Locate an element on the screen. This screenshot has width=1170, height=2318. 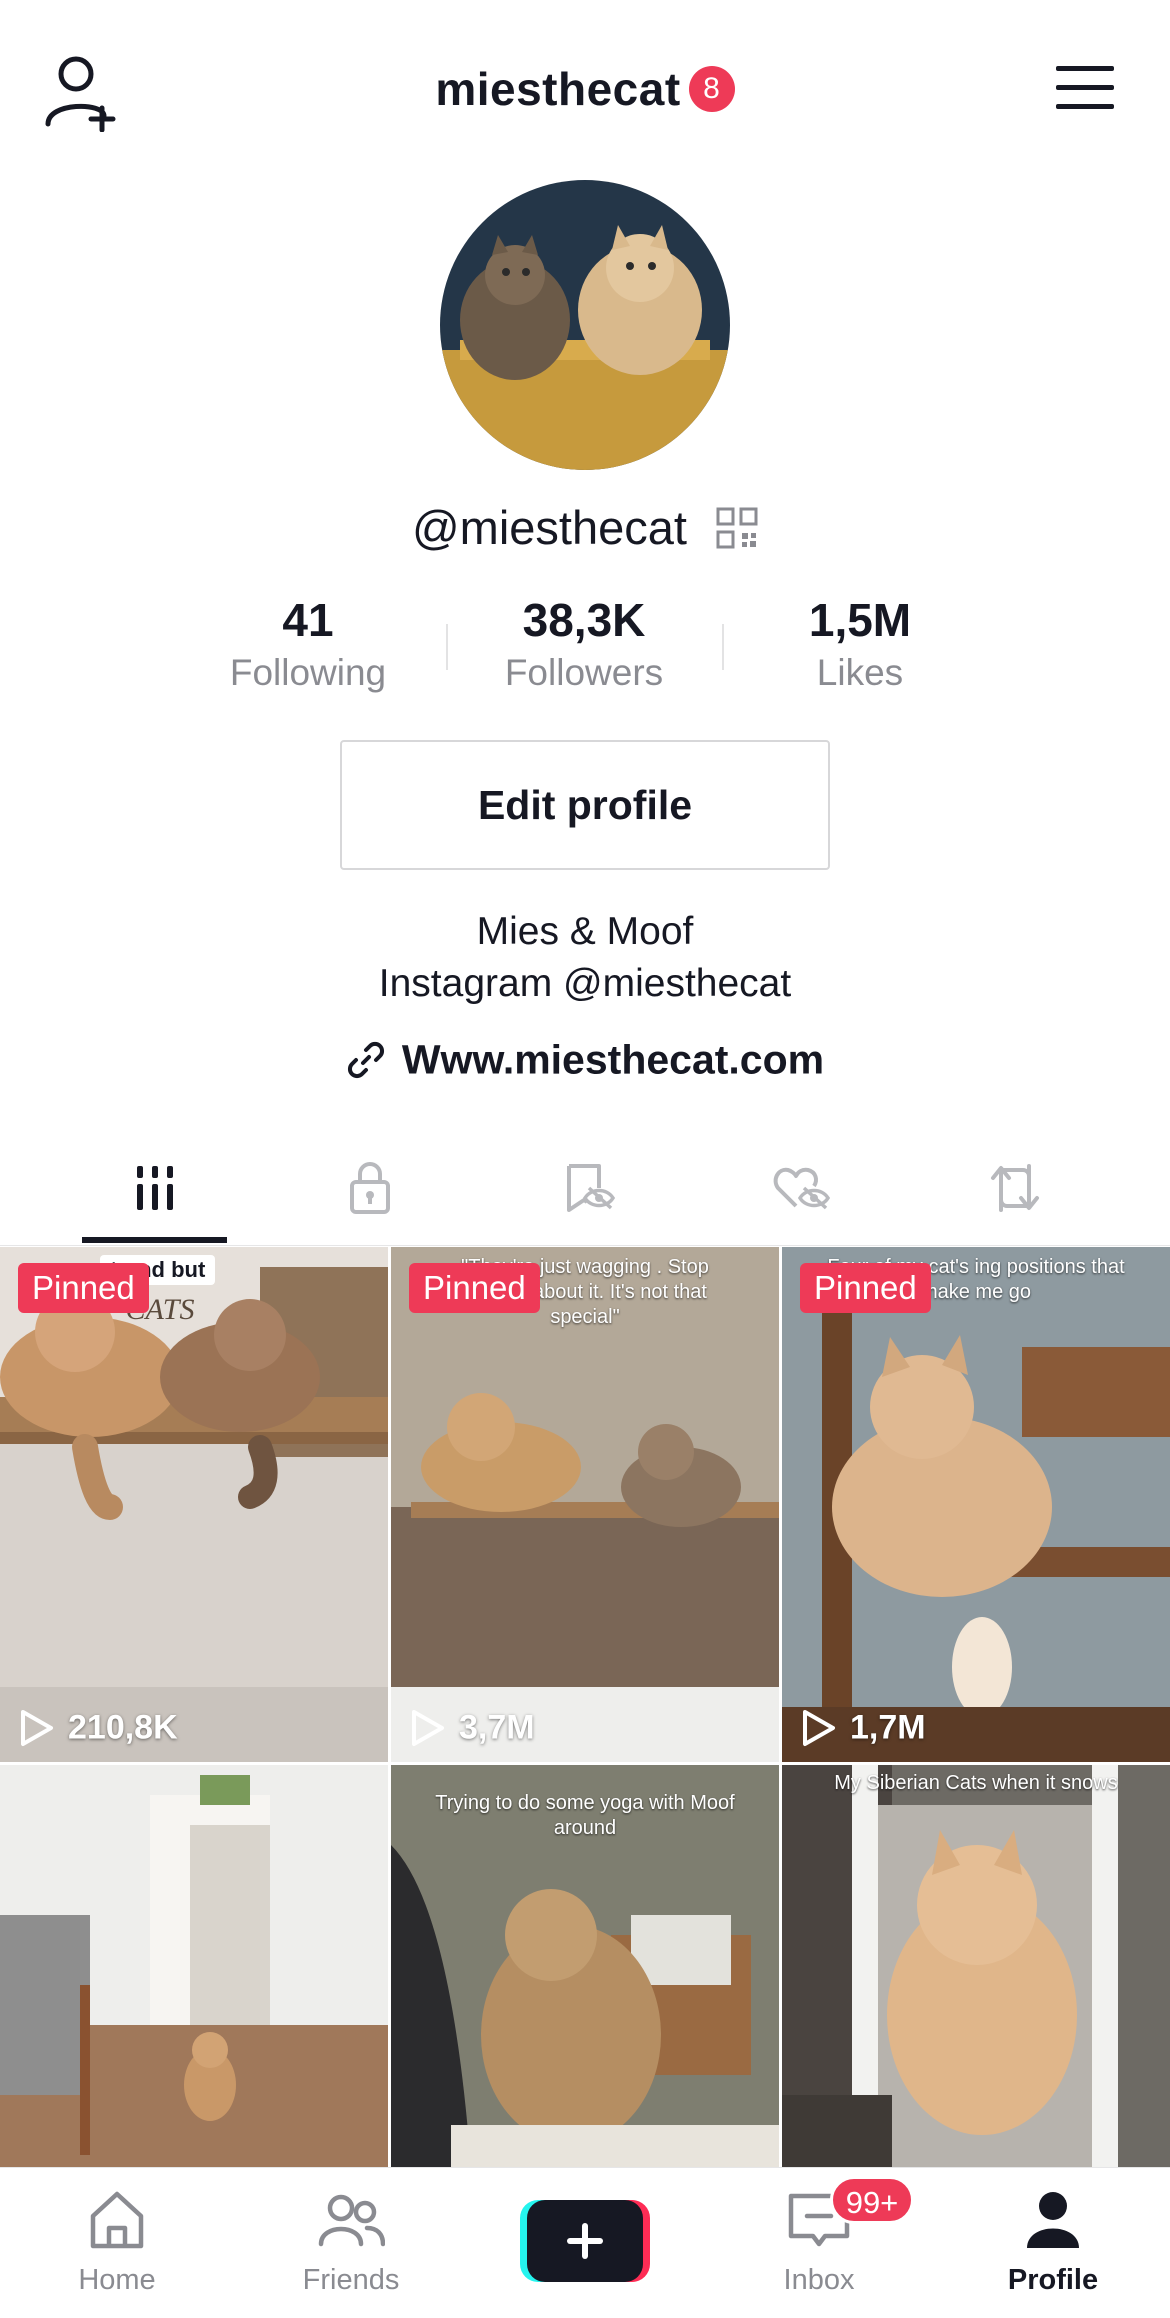
nav-label: Inbox is located at coordinates (819, 2280).